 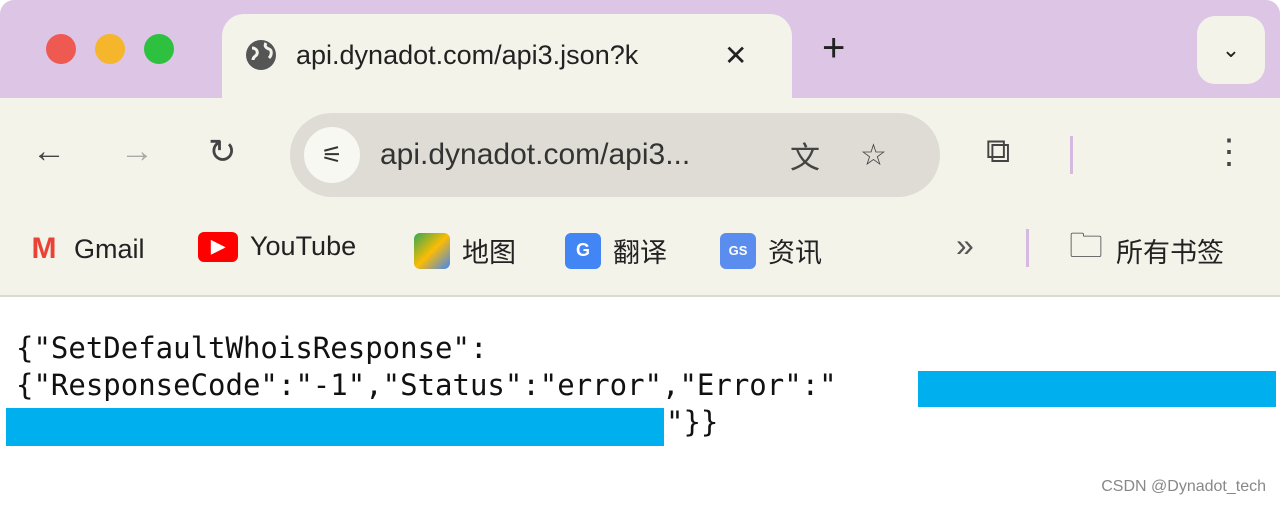 I want to click on all-bookmarks-button: 🗀 所有书签, so click(x=1146, y=248).